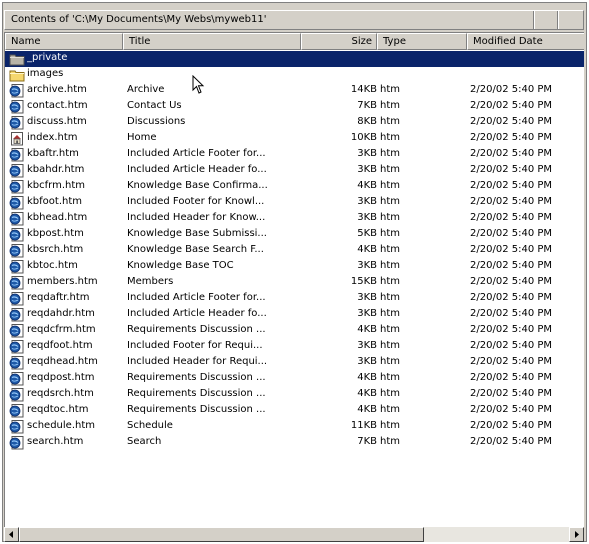  I want to click on column-header-size: Size, so click(339, 41).